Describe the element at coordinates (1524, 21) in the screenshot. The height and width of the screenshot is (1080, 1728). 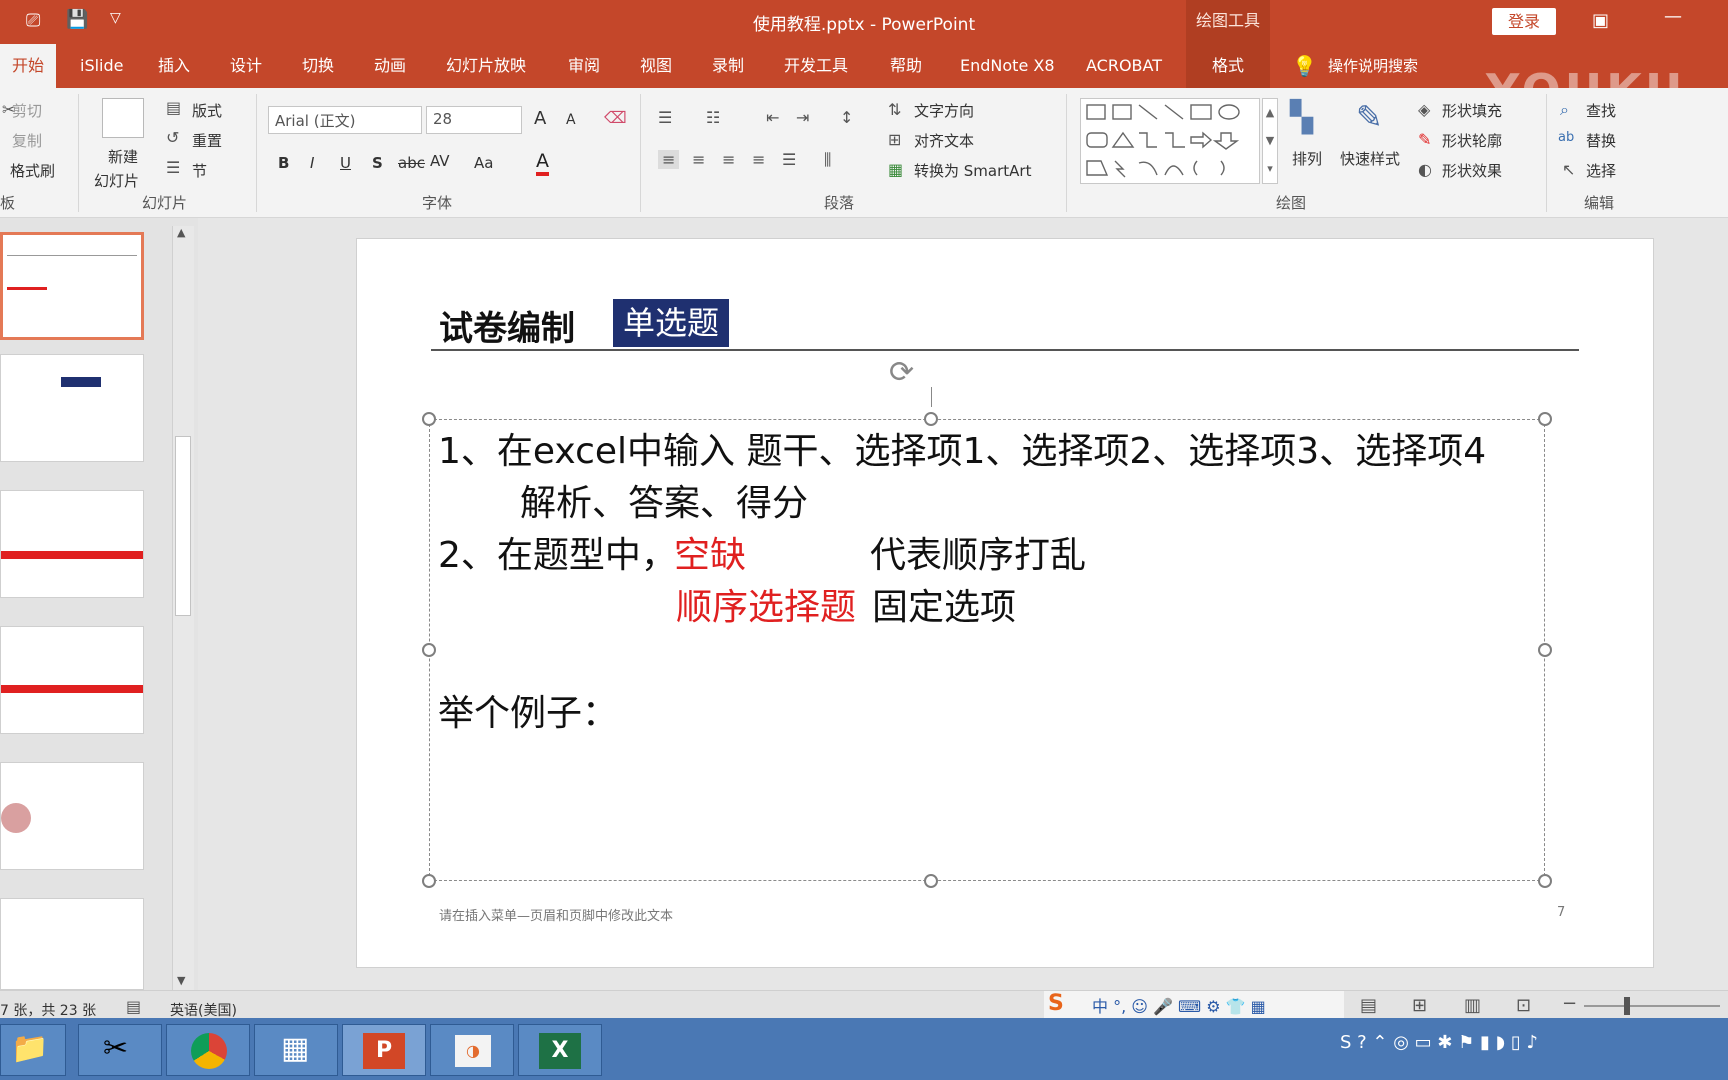
I see `login-button: 登录` at that location.